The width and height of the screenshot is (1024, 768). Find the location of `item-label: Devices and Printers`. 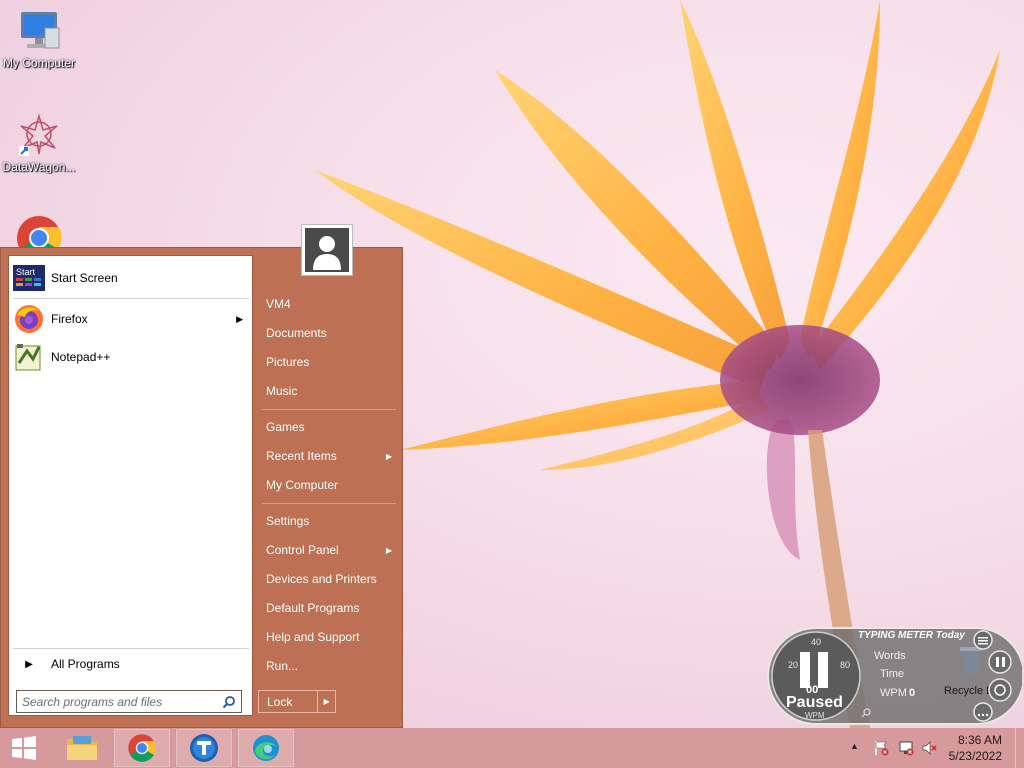

item-label: Devices and Printers is located at coordinates (321, 579).